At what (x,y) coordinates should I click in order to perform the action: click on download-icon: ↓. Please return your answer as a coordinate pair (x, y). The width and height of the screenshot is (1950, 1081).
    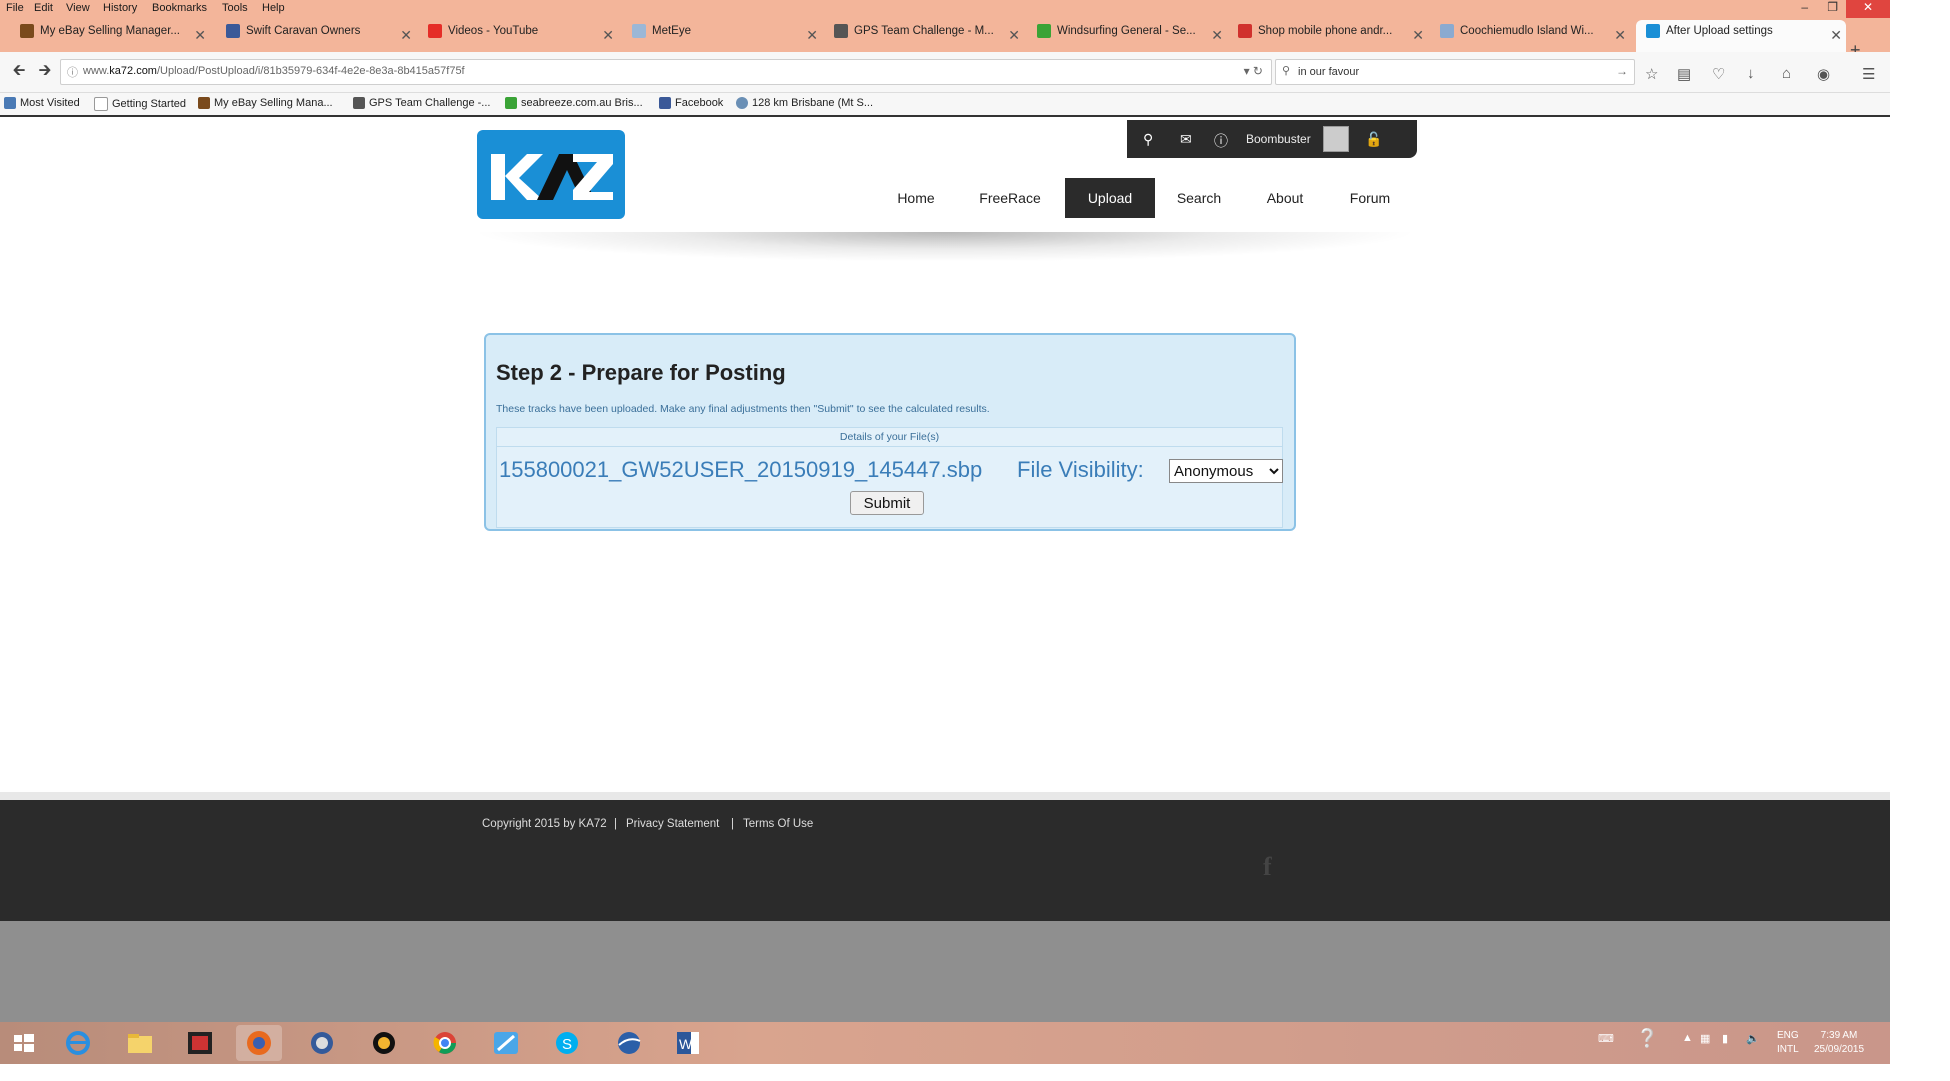
    Looking at the image, I should click on (1751, 73).